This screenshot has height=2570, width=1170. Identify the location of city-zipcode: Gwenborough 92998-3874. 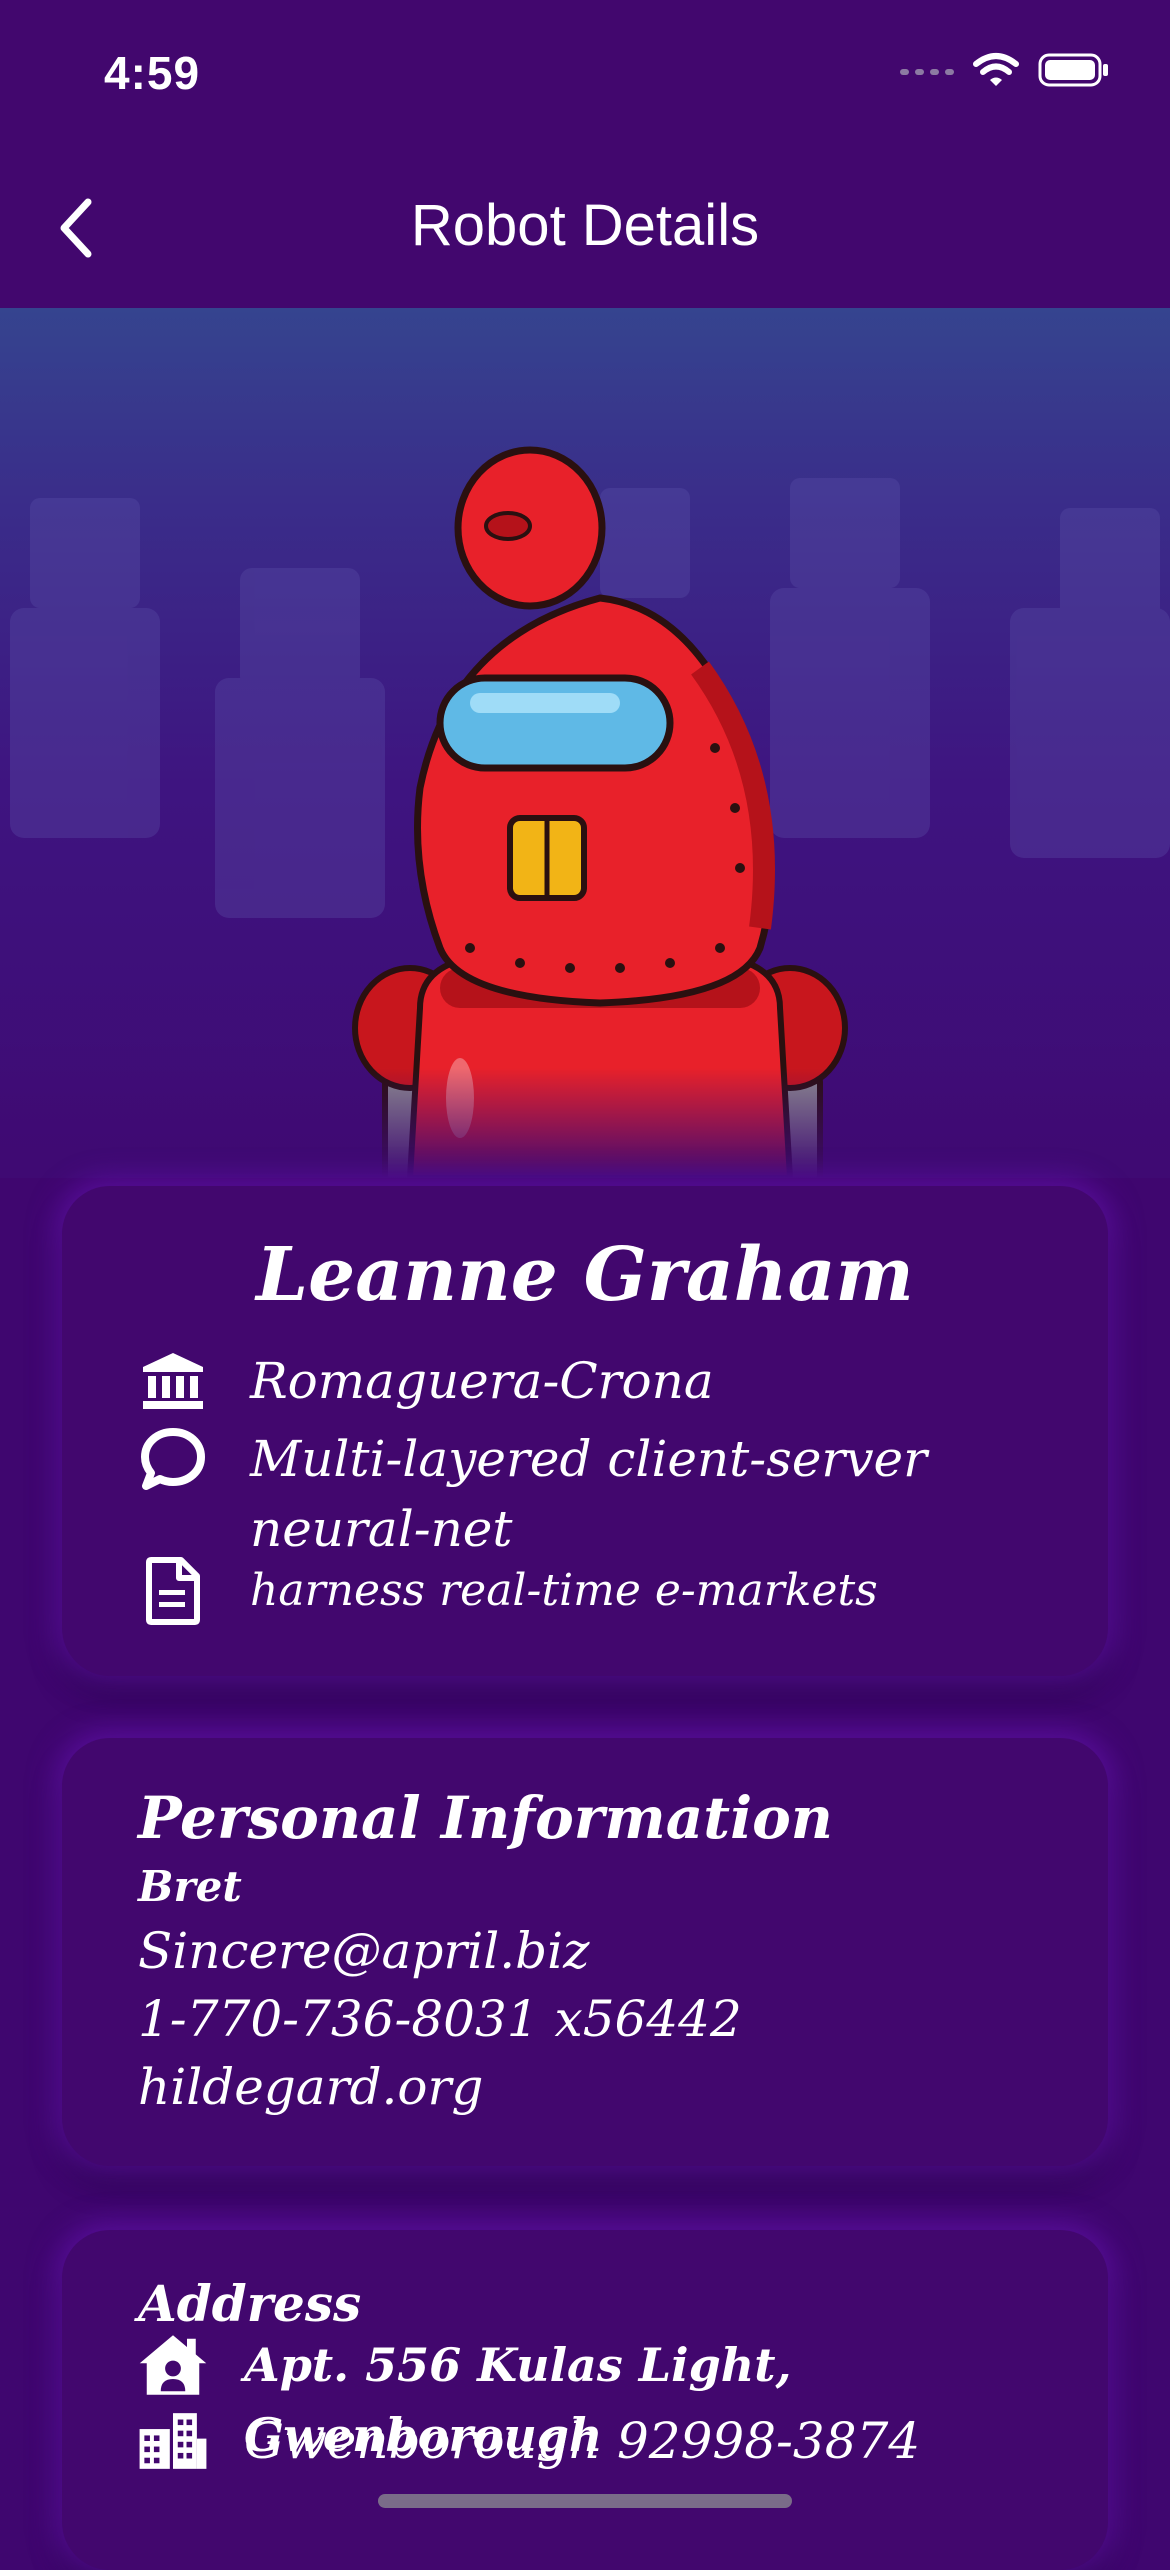
(582, 2441).